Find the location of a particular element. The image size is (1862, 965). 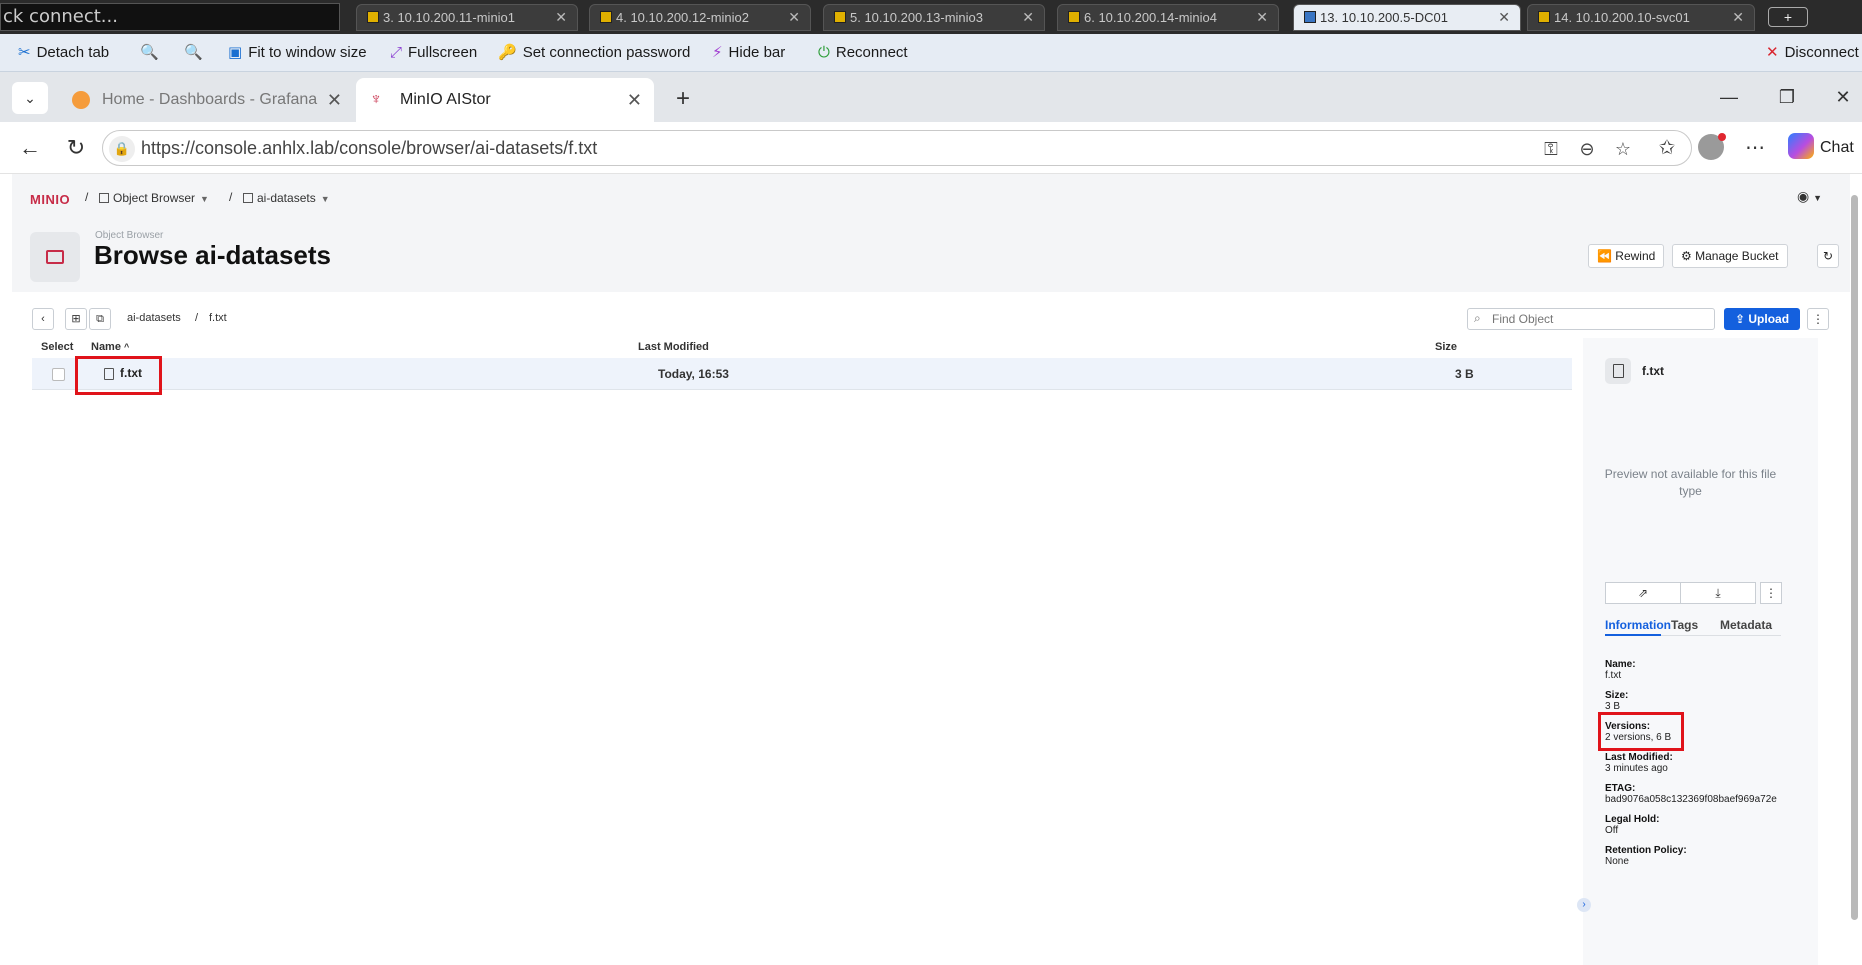

rdp-tab-minio3: 5. 10.10.200.13-minio3 ✕ is located at coordinates (934, 17).